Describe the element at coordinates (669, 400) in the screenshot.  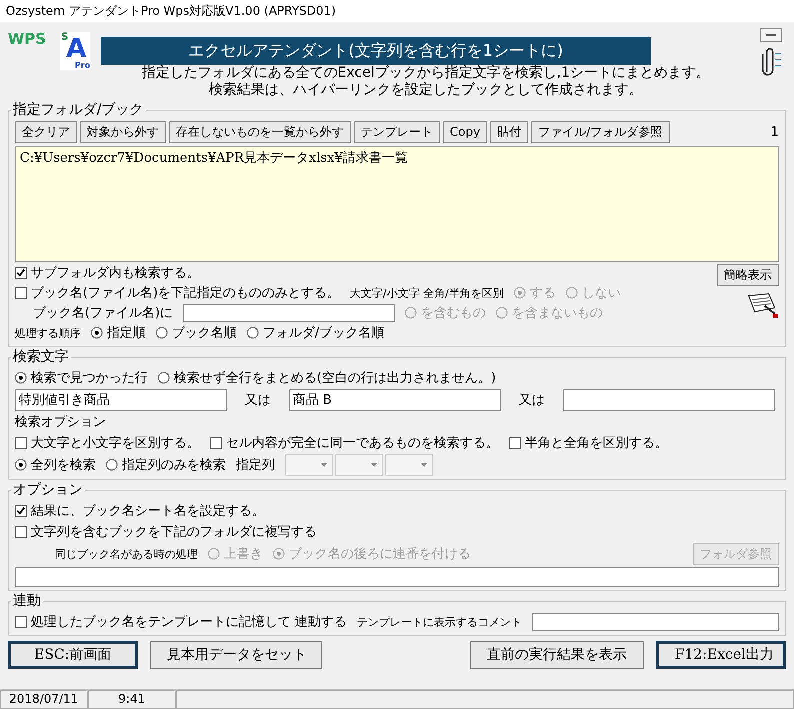
I see `search-term-field` at that location.